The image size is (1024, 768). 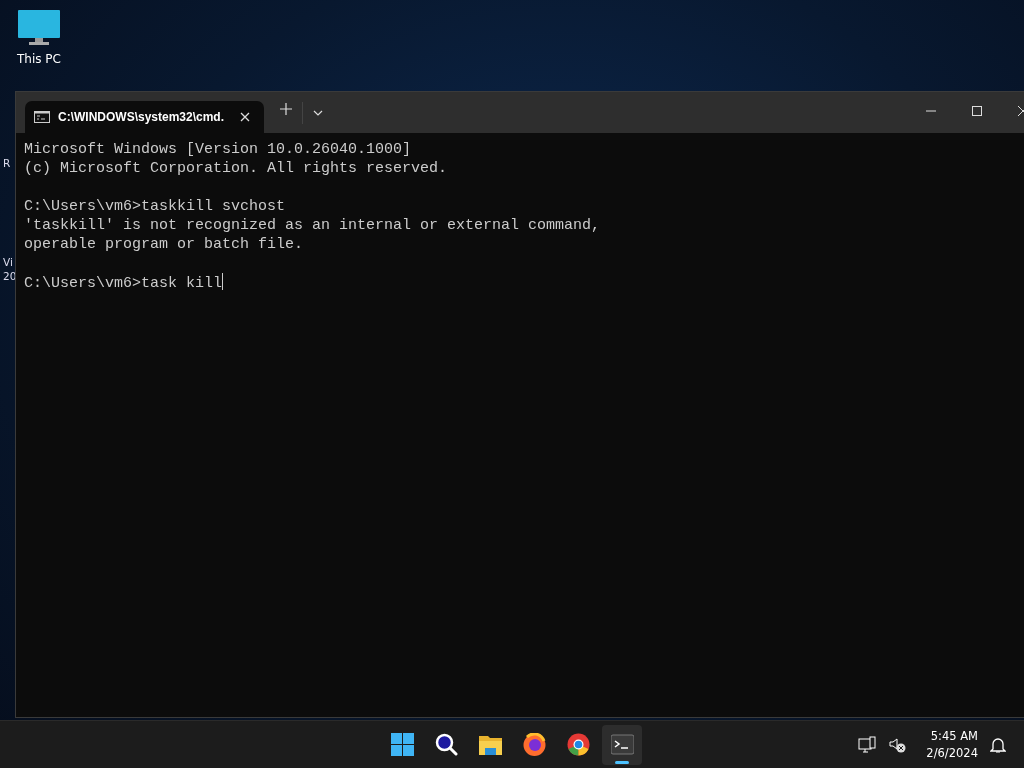 I want to click on new-tab-button, so click(x=286, y=108).